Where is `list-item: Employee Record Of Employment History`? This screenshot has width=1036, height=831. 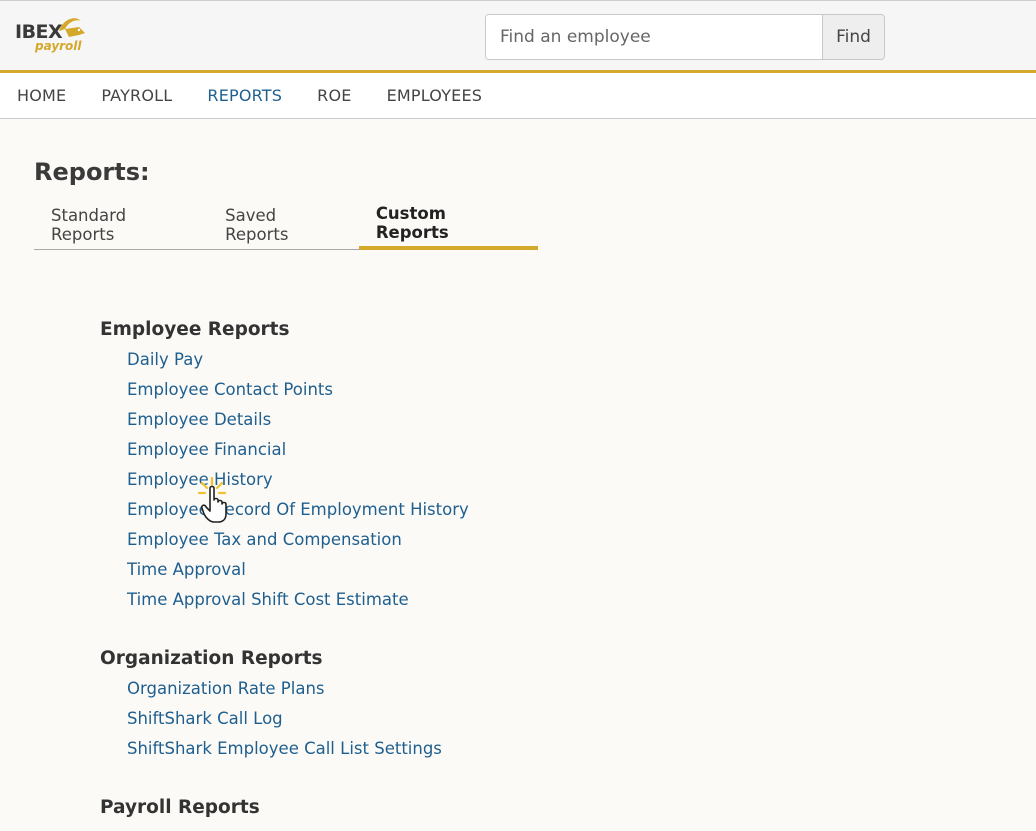 list-item: Employee Record Of Employment History is located at coordinates (298, 510).